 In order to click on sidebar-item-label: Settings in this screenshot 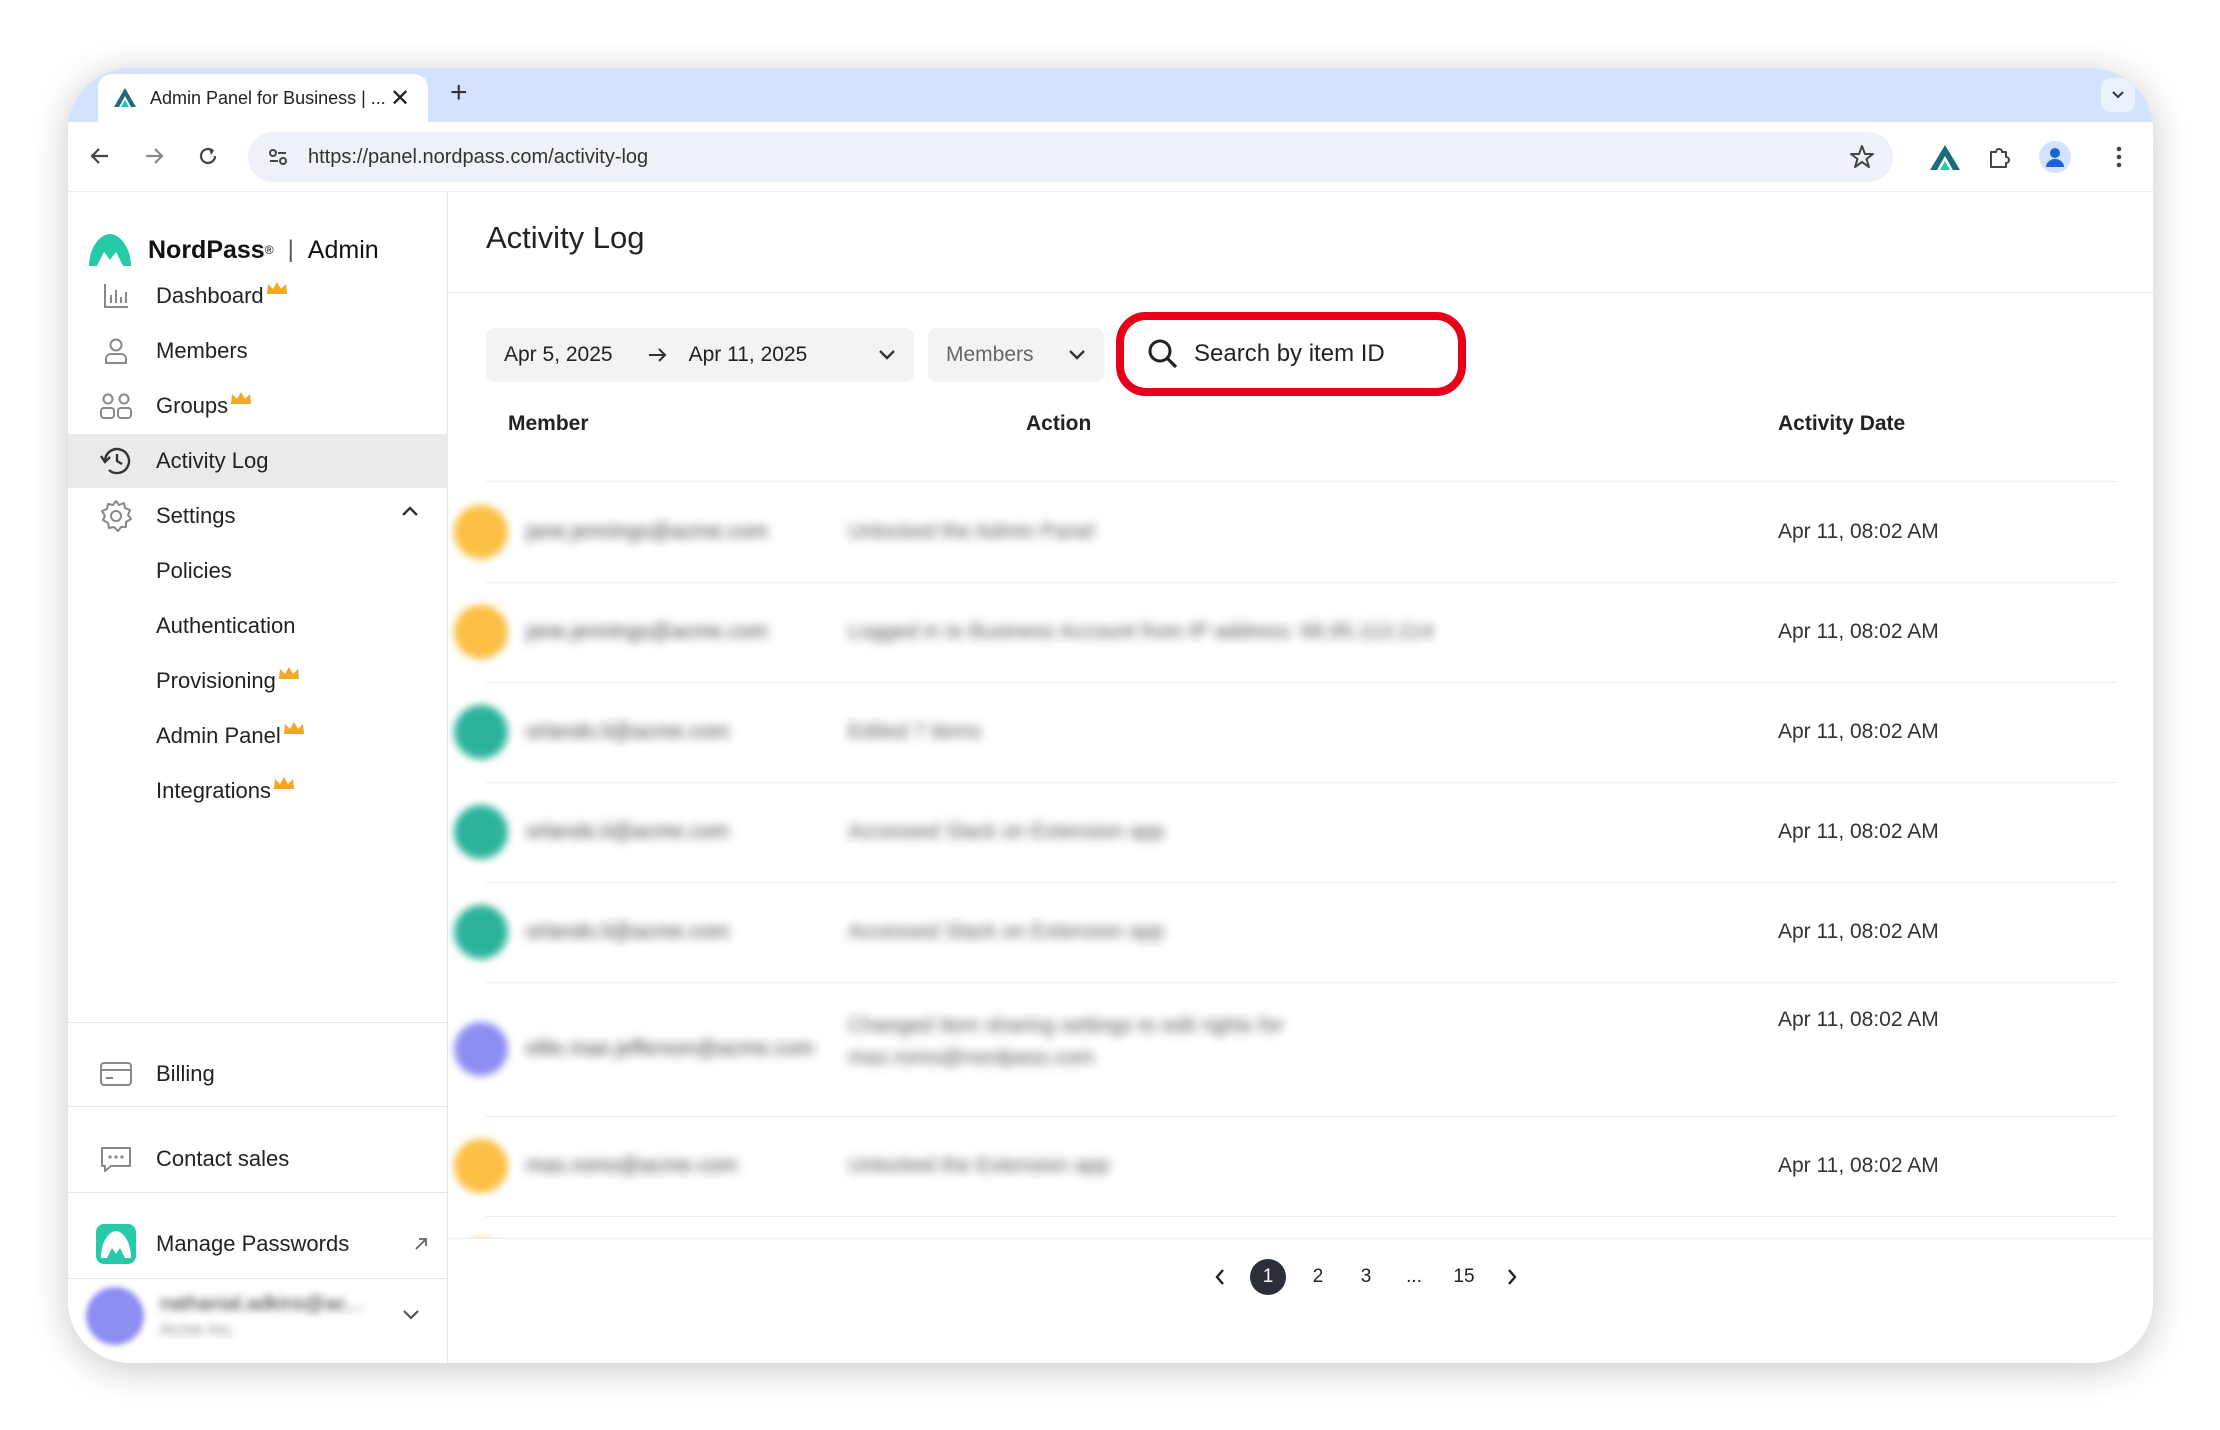, I will do `click(196, 515)`.